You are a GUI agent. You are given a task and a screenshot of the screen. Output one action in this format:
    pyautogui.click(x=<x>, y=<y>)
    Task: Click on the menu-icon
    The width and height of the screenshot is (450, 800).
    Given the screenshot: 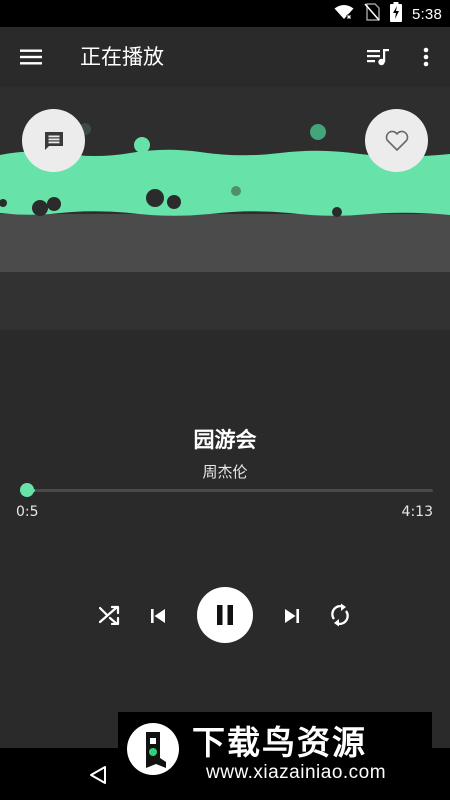 What is the action you would take?
    pyautogui.click(x=31, y=57)
    